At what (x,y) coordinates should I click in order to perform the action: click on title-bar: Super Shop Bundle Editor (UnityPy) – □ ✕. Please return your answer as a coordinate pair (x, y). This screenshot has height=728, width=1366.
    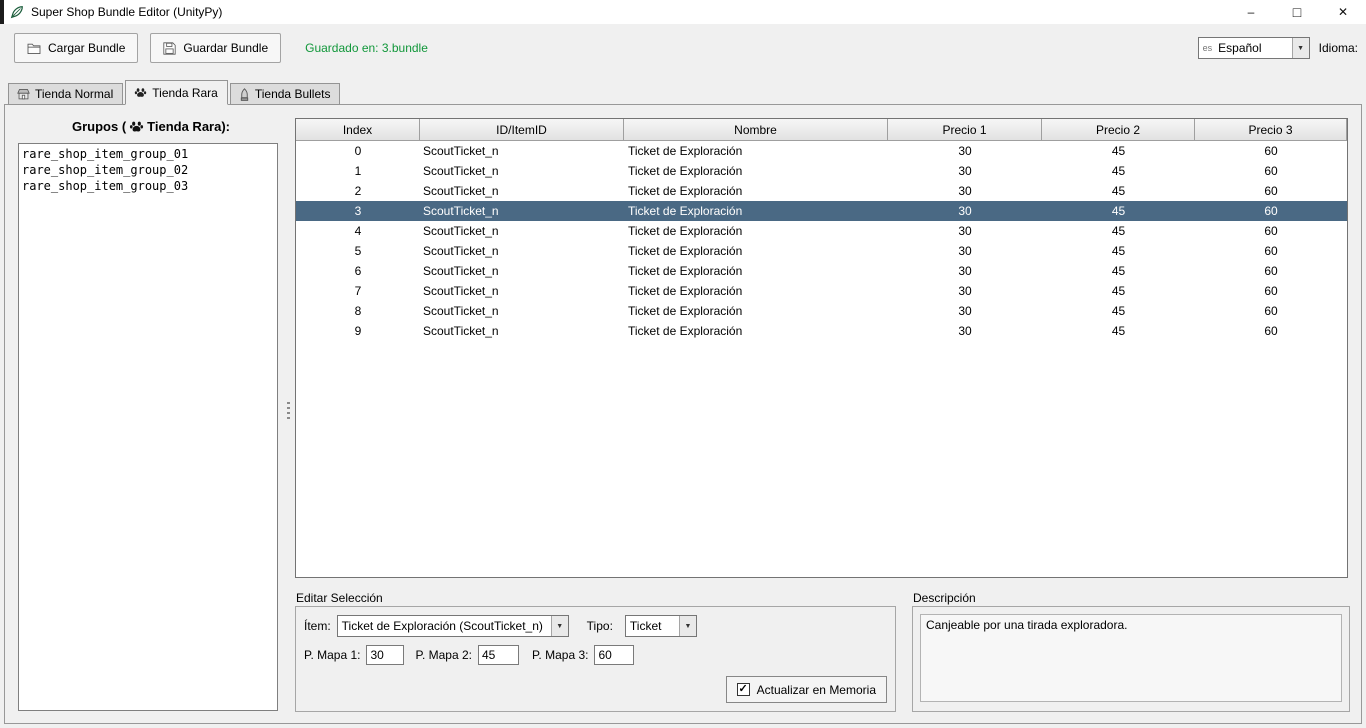
    Looking at the image, I should click on (683, 12).